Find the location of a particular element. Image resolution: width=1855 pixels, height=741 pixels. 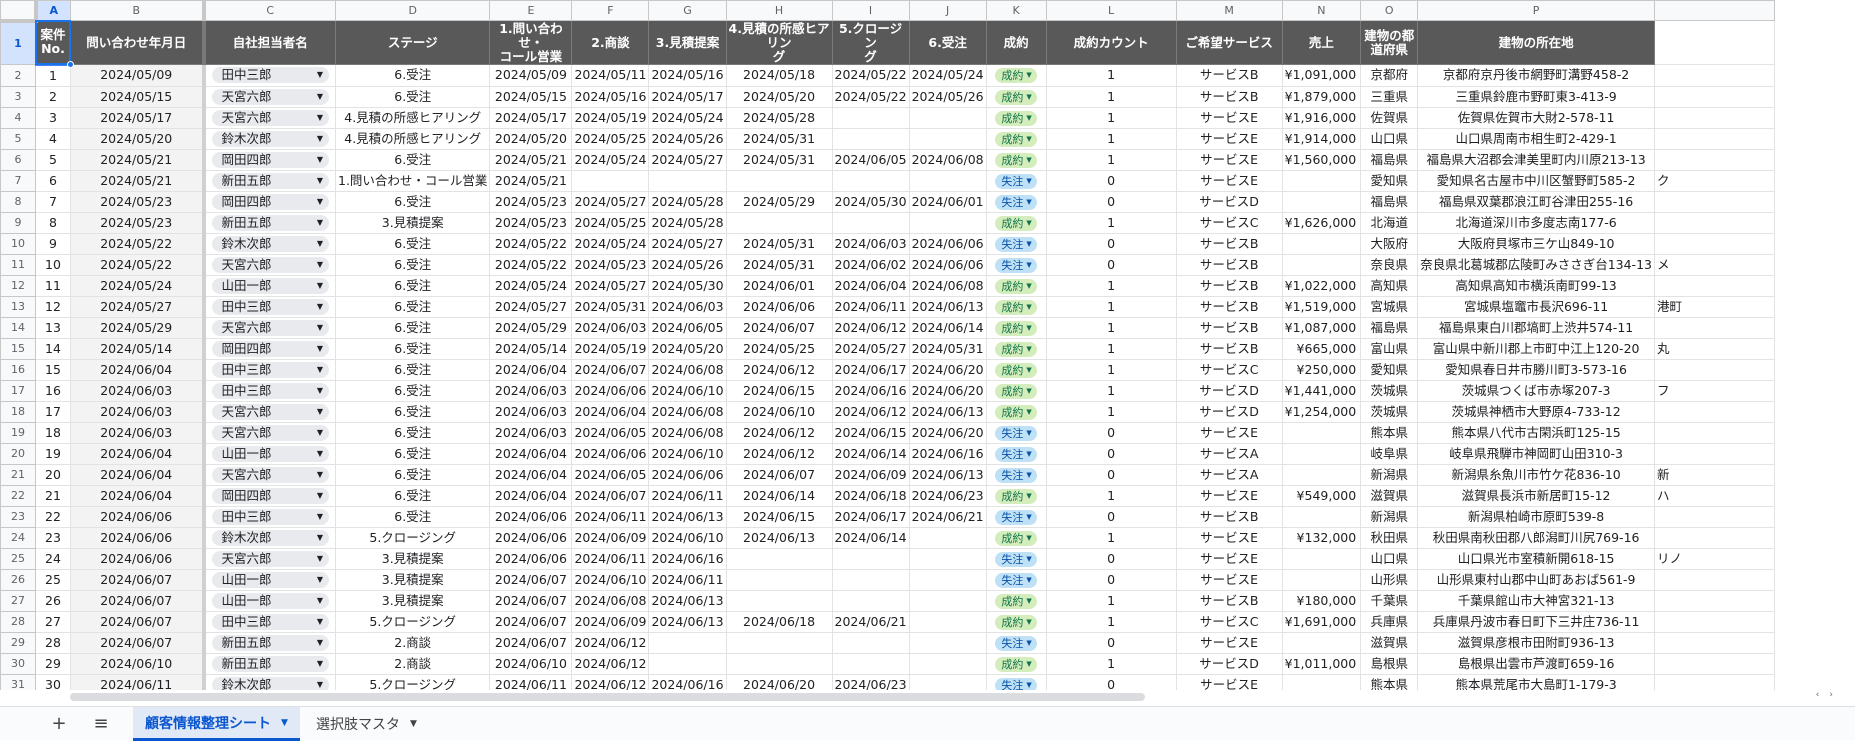

prefecture-cell: 京都府 is located at coordinates (1389, 75).